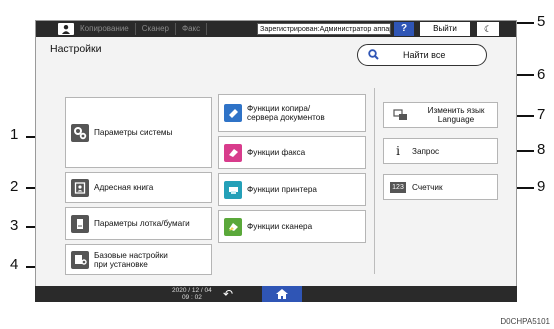 The height and width of the screenshot is (329, 554). What do you see at coordinates (191, 297) in the screenshot?
I see `time-text: 09 : 02` at bounding box center [191, 297].